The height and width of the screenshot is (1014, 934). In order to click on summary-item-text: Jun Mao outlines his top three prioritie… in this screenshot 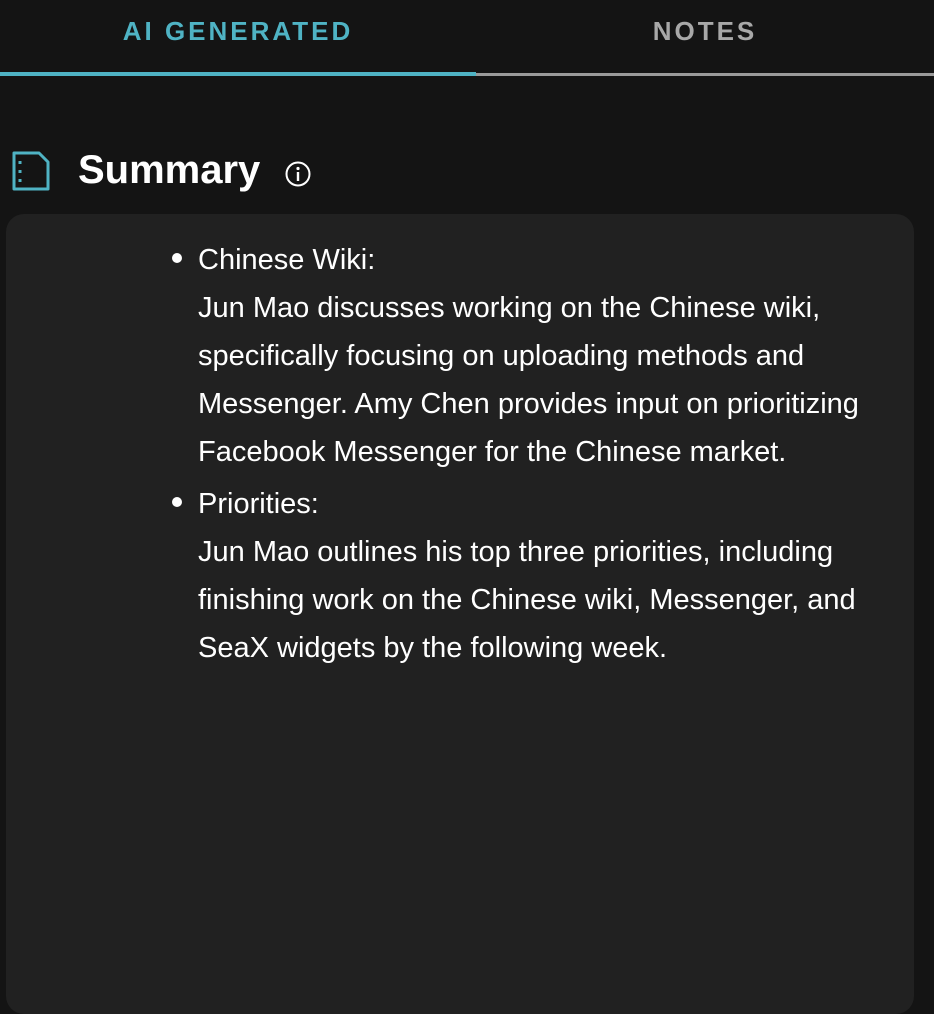, I will do `click(527, 600)`.